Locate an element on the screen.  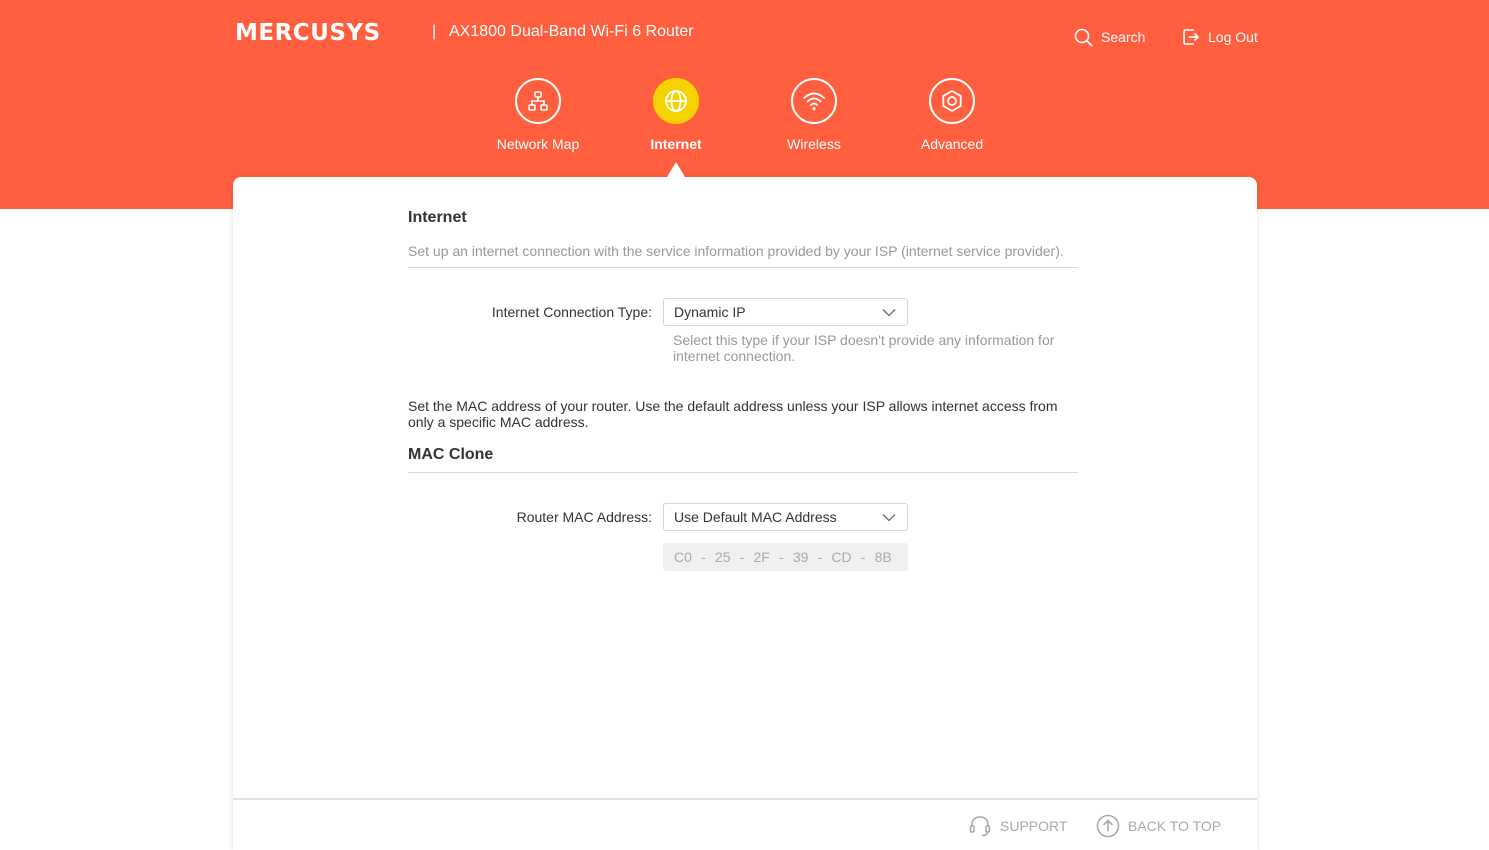
gear-icon is located at coordinates (952, 101).